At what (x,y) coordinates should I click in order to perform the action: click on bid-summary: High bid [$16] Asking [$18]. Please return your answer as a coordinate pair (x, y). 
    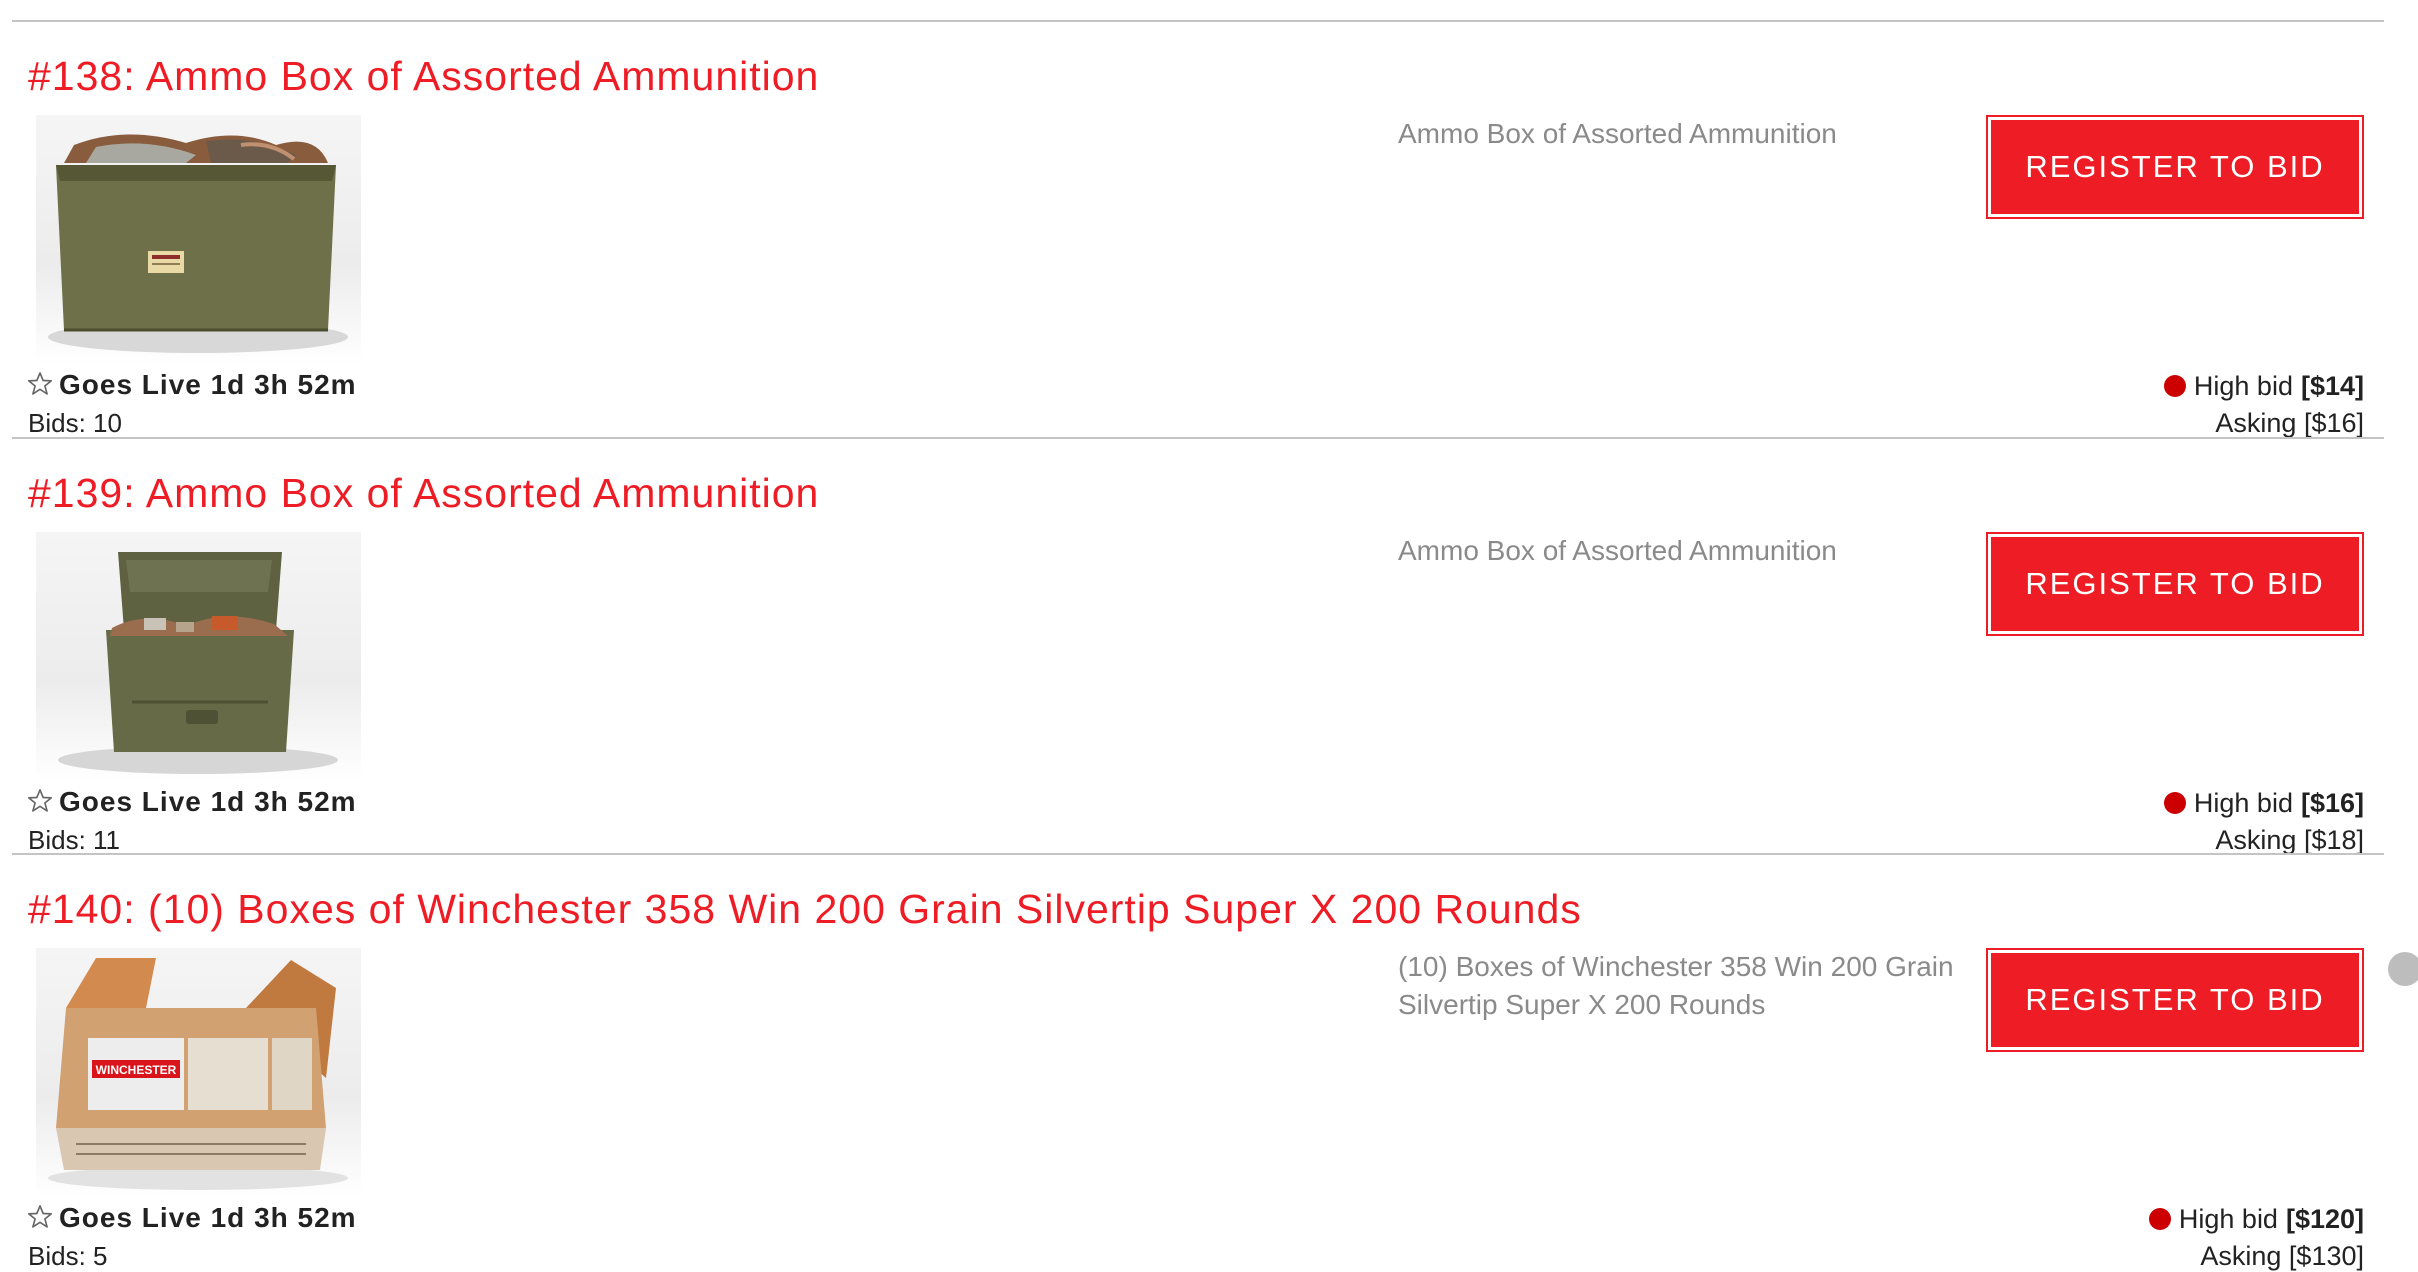
    Looking at the image, I should click on (2263, 821).